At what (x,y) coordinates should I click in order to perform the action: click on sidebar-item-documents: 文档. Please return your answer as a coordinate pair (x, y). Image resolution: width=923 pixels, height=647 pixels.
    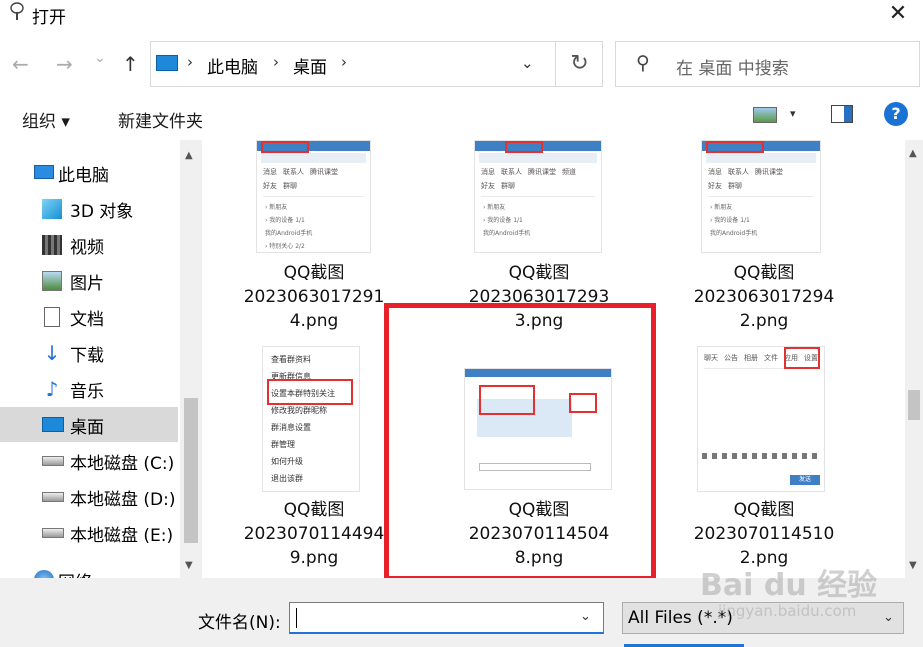
    Looking at the image, I should click on (89, 316).